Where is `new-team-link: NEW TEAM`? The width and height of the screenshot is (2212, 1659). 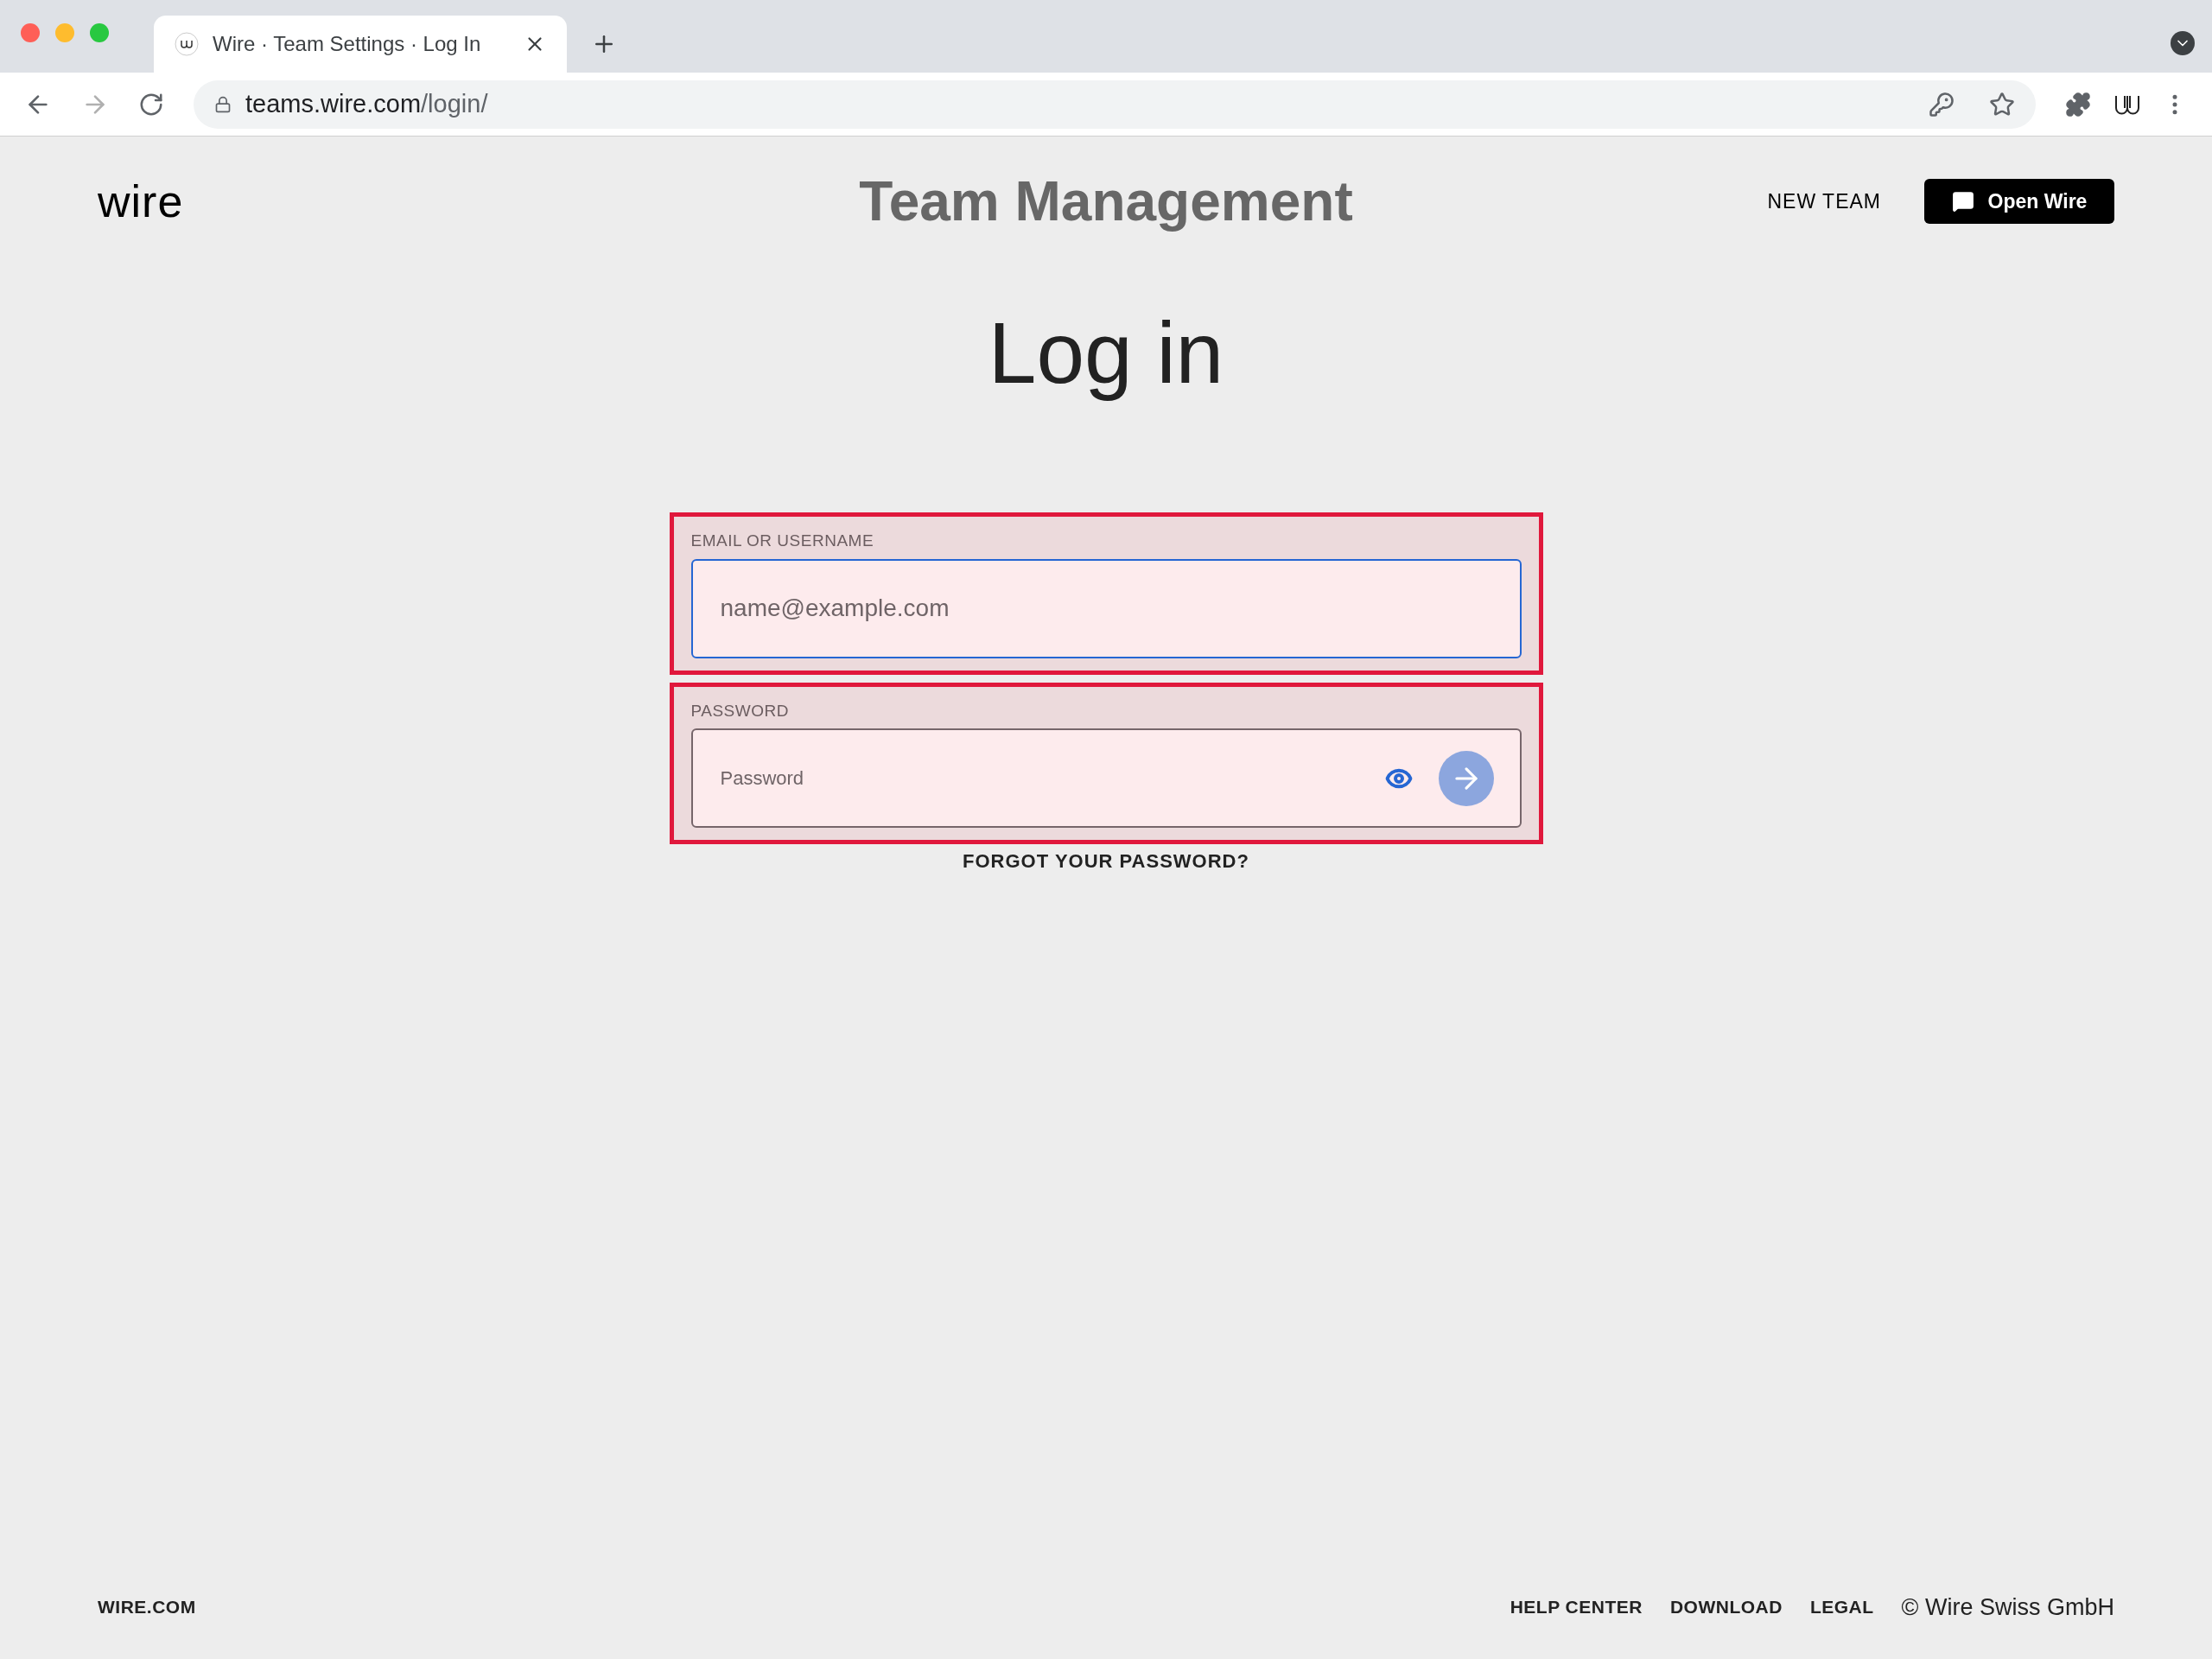 new-team-link: NEW TEAM is located at coordinates (1824, 201).